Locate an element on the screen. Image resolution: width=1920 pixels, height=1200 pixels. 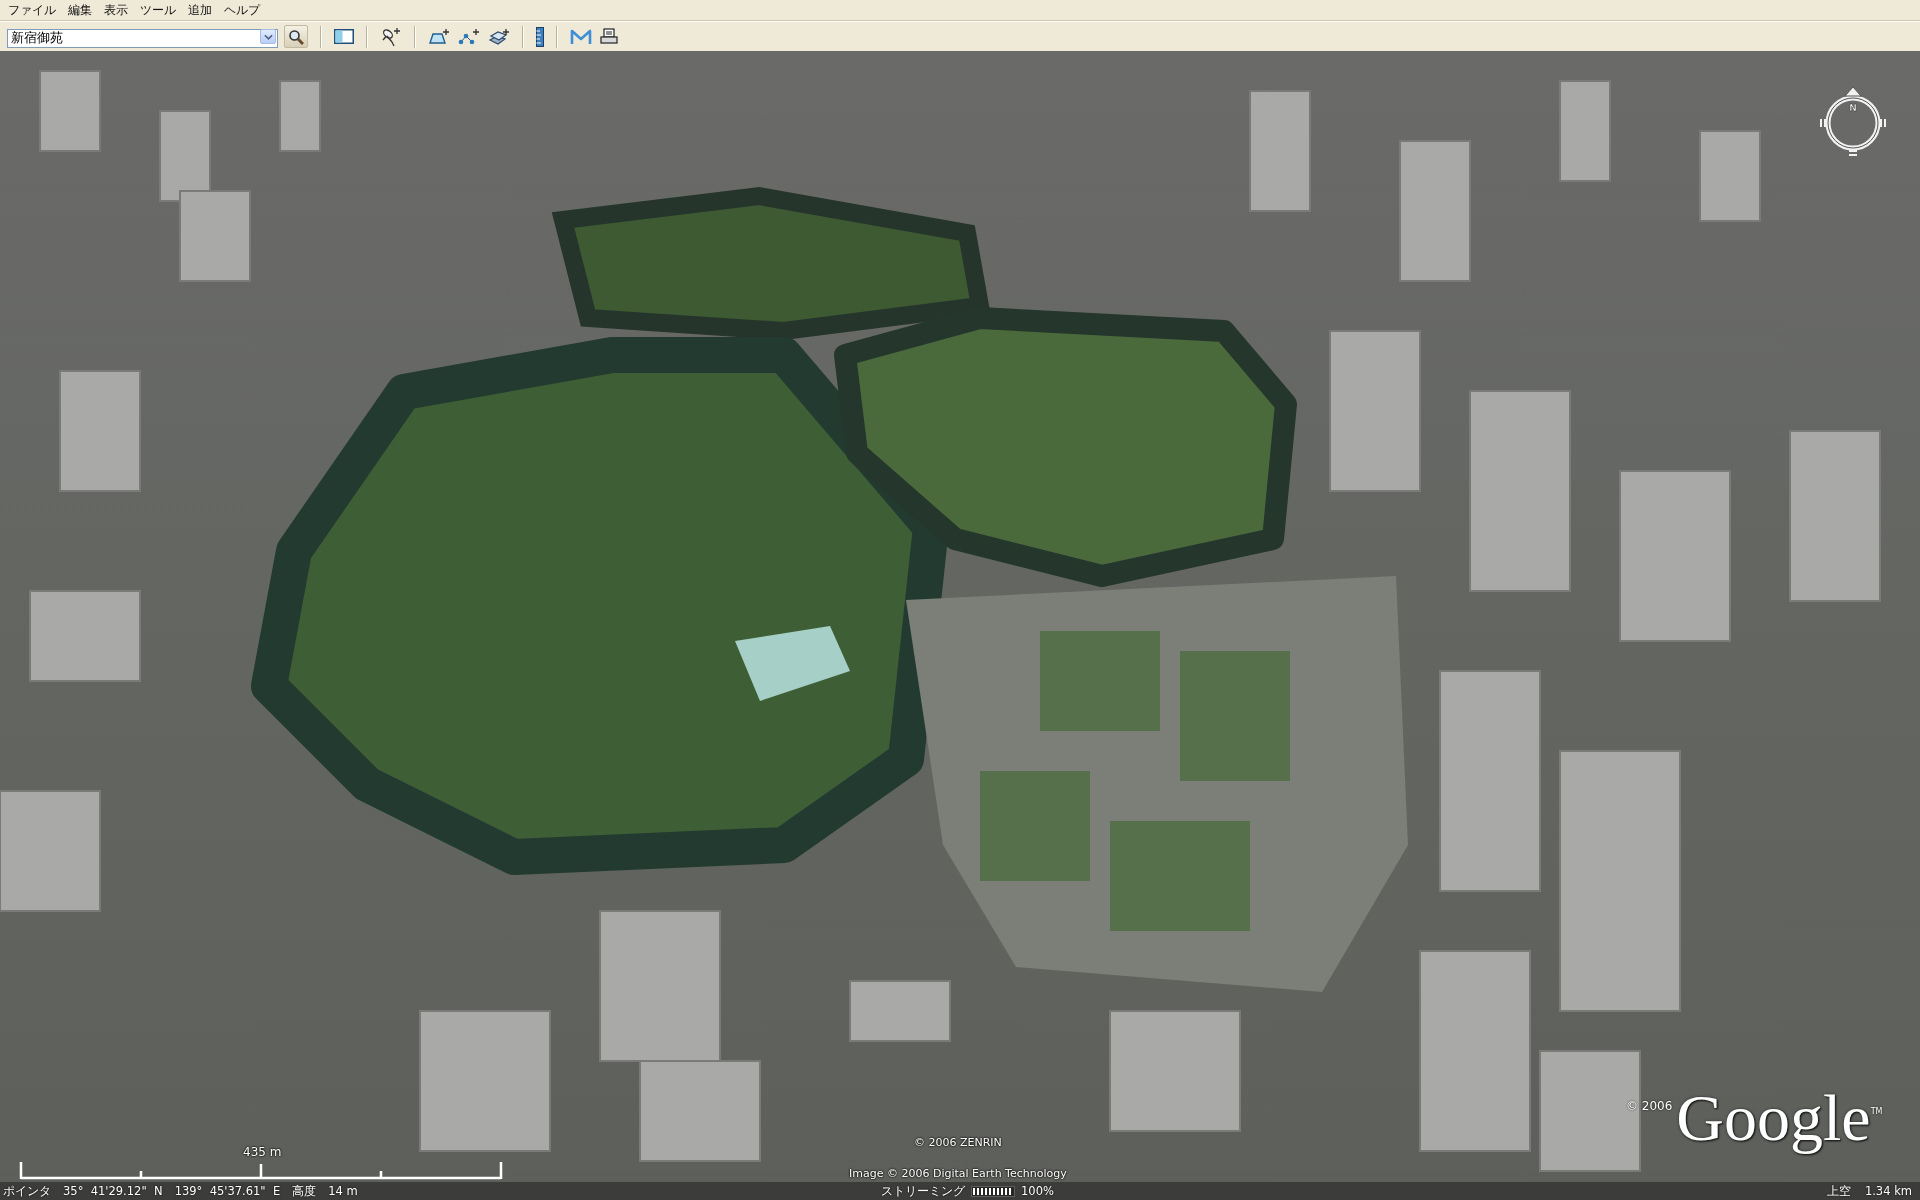
search-button is located at coordinates (296, 36).